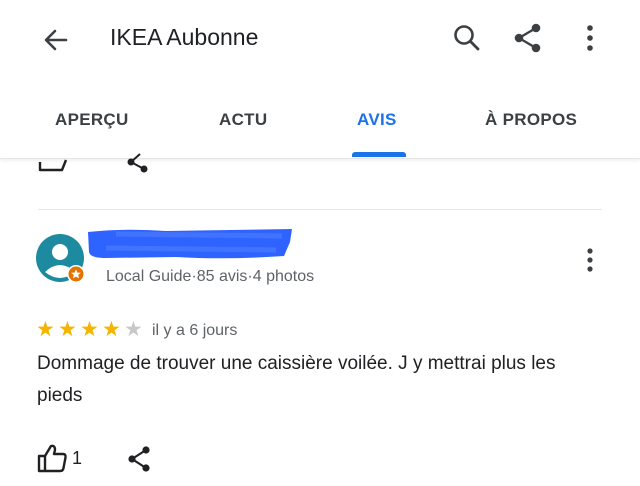 This screenshot has width=640, height=486. What do you see at coordinates (76, 274) in the screenshot?
I see `local-guide-badge-icon` at bounding box center [76, 274].